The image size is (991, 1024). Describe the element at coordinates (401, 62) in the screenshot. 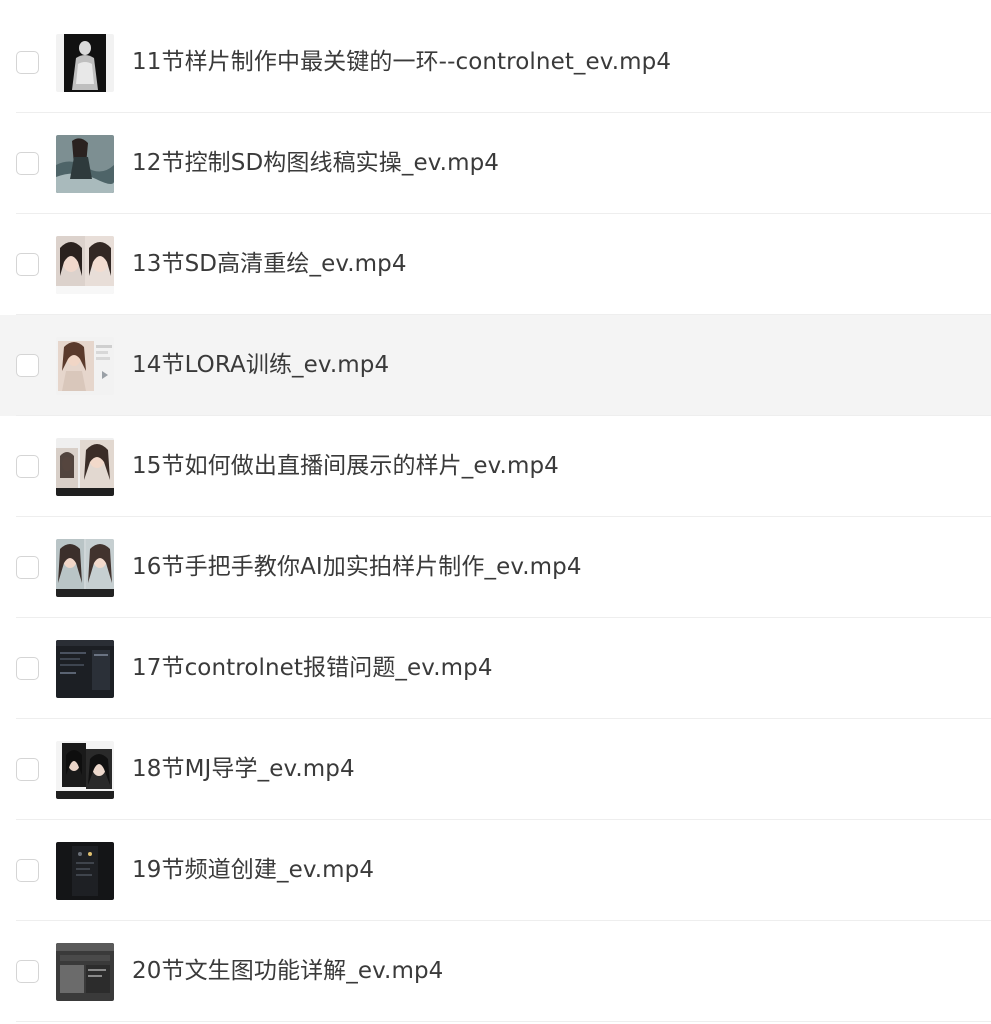

I see `file-name: 11节样片制作中最关键的一环--controlnet_ev.mp4` at that location.